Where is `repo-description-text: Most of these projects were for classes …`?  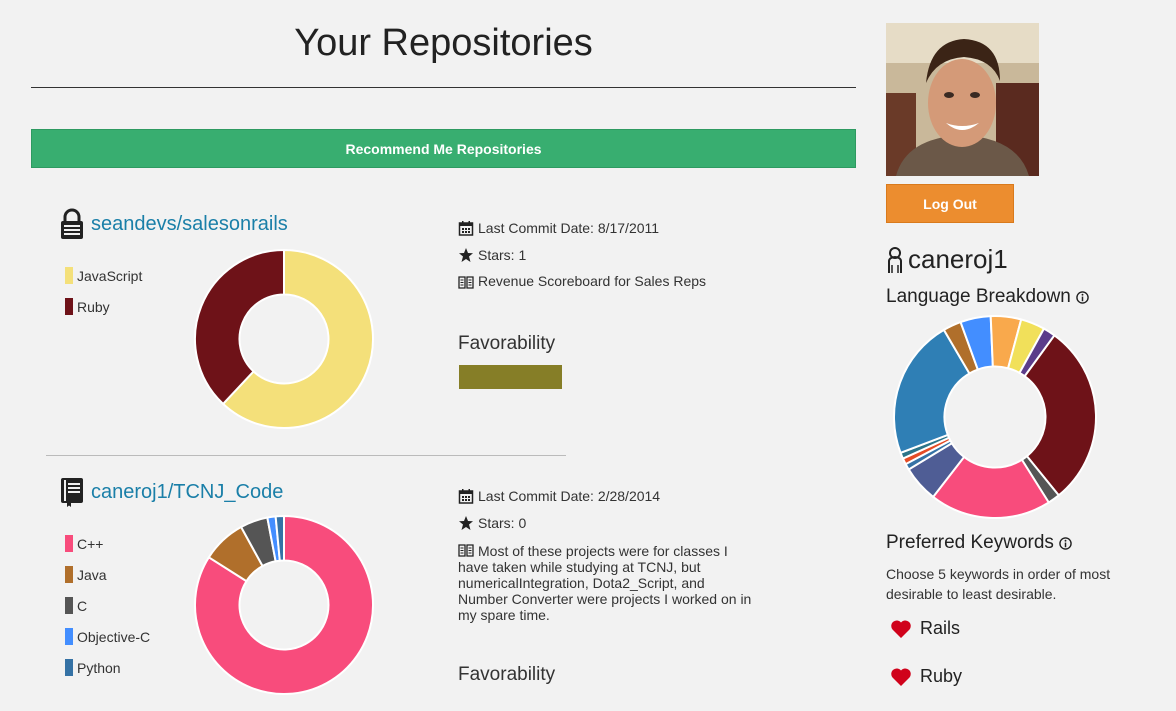 repo-description-text: Most of these projects were for classes … is located at coordinates (605, 583).